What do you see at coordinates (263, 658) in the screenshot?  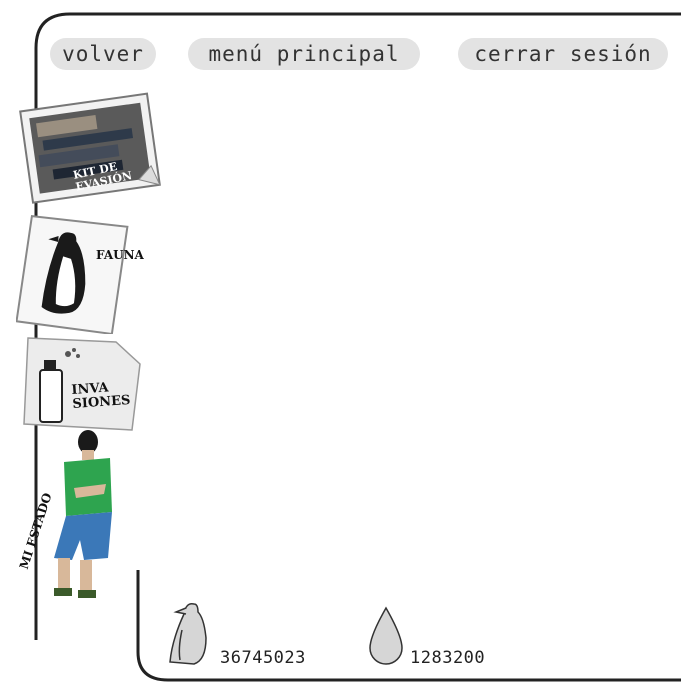 I see `penguins-counter: 36745023` at bounding box center [263, 658].